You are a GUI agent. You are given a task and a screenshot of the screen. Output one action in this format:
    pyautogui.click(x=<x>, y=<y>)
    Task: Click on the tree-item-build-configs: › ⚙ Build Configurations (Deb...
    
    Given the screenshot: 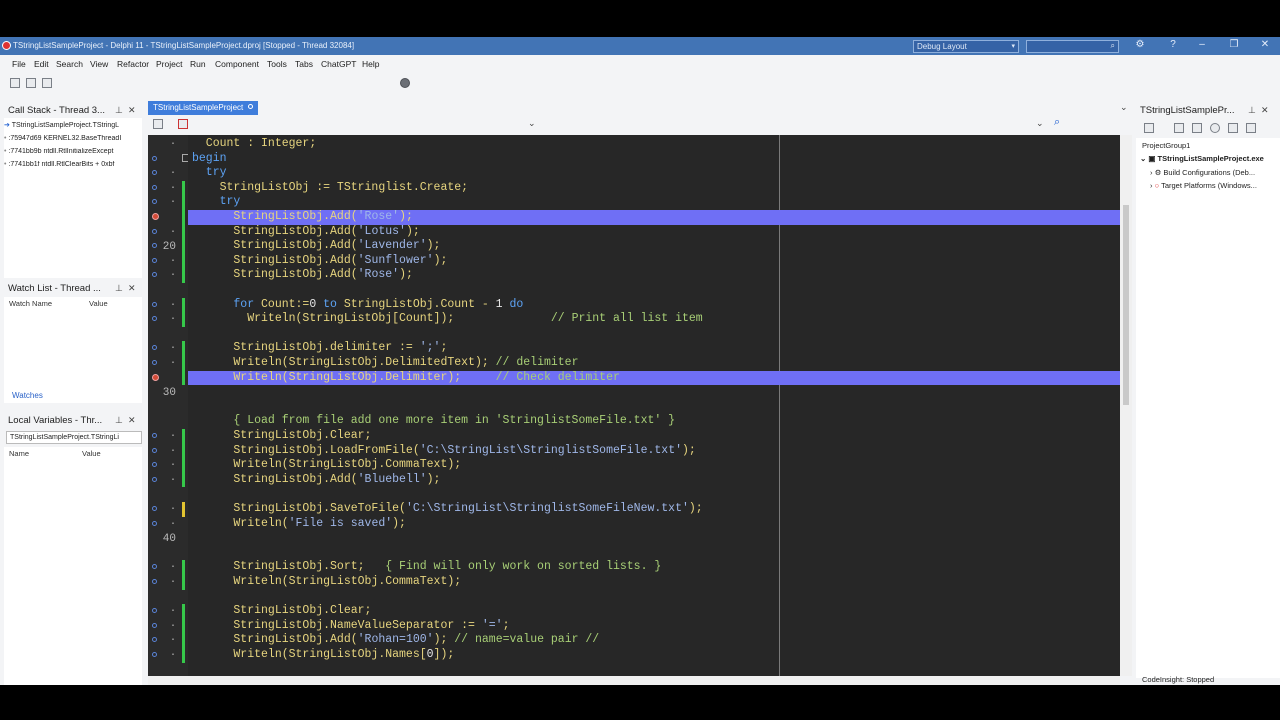 What is the action you would take?
    pyautogui.click(x=1202, y=172)
    